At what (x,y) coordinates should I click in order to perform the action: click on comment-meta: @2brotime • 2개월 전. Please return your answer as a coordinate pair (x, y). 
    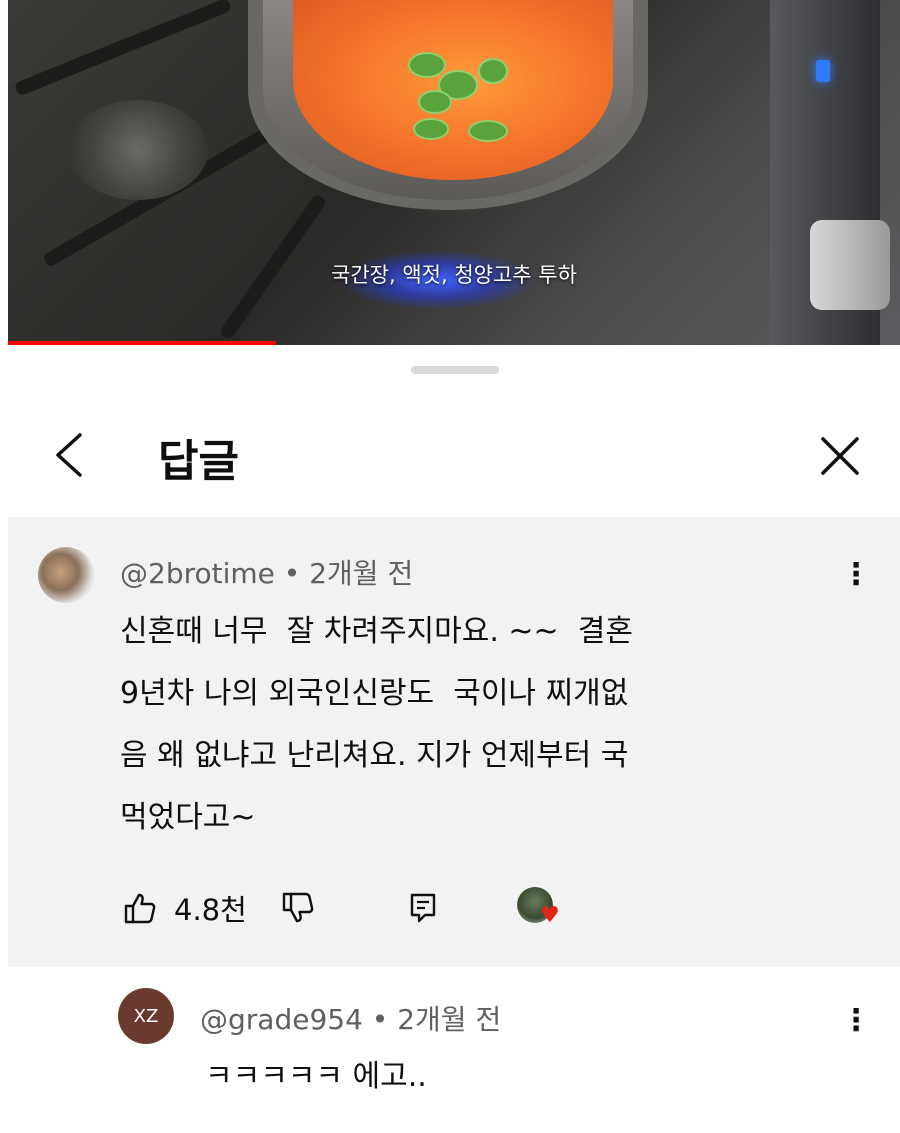
    Looking at the image, I should click on (266, 572).